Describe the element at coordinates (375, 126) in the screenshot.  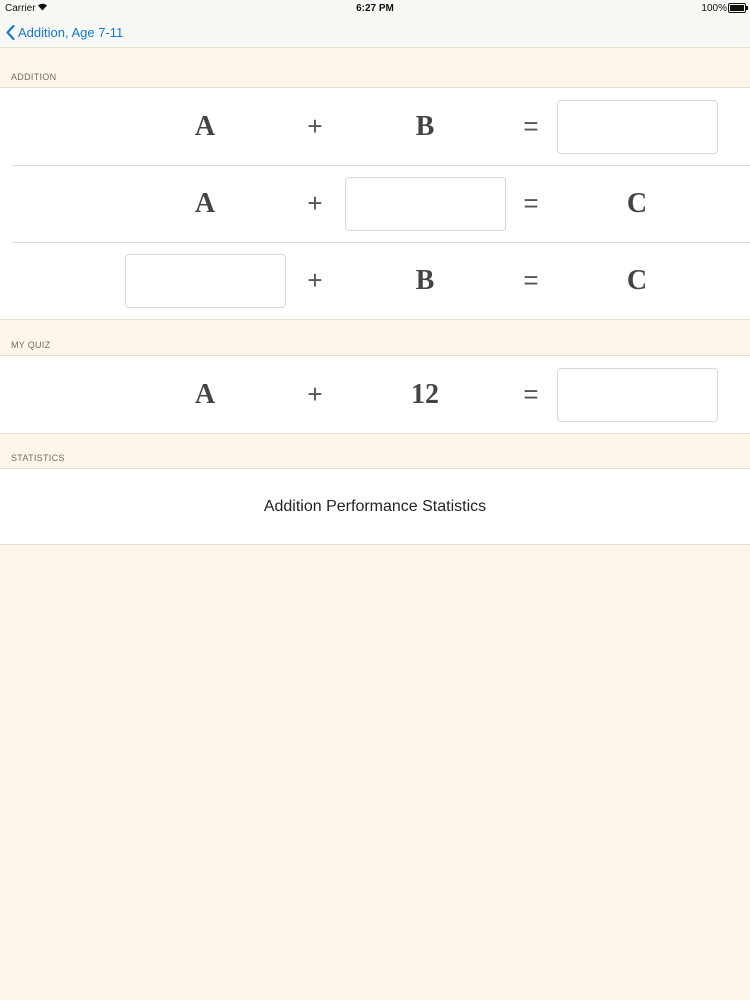
I see `addition-row: A + B =` at that location.